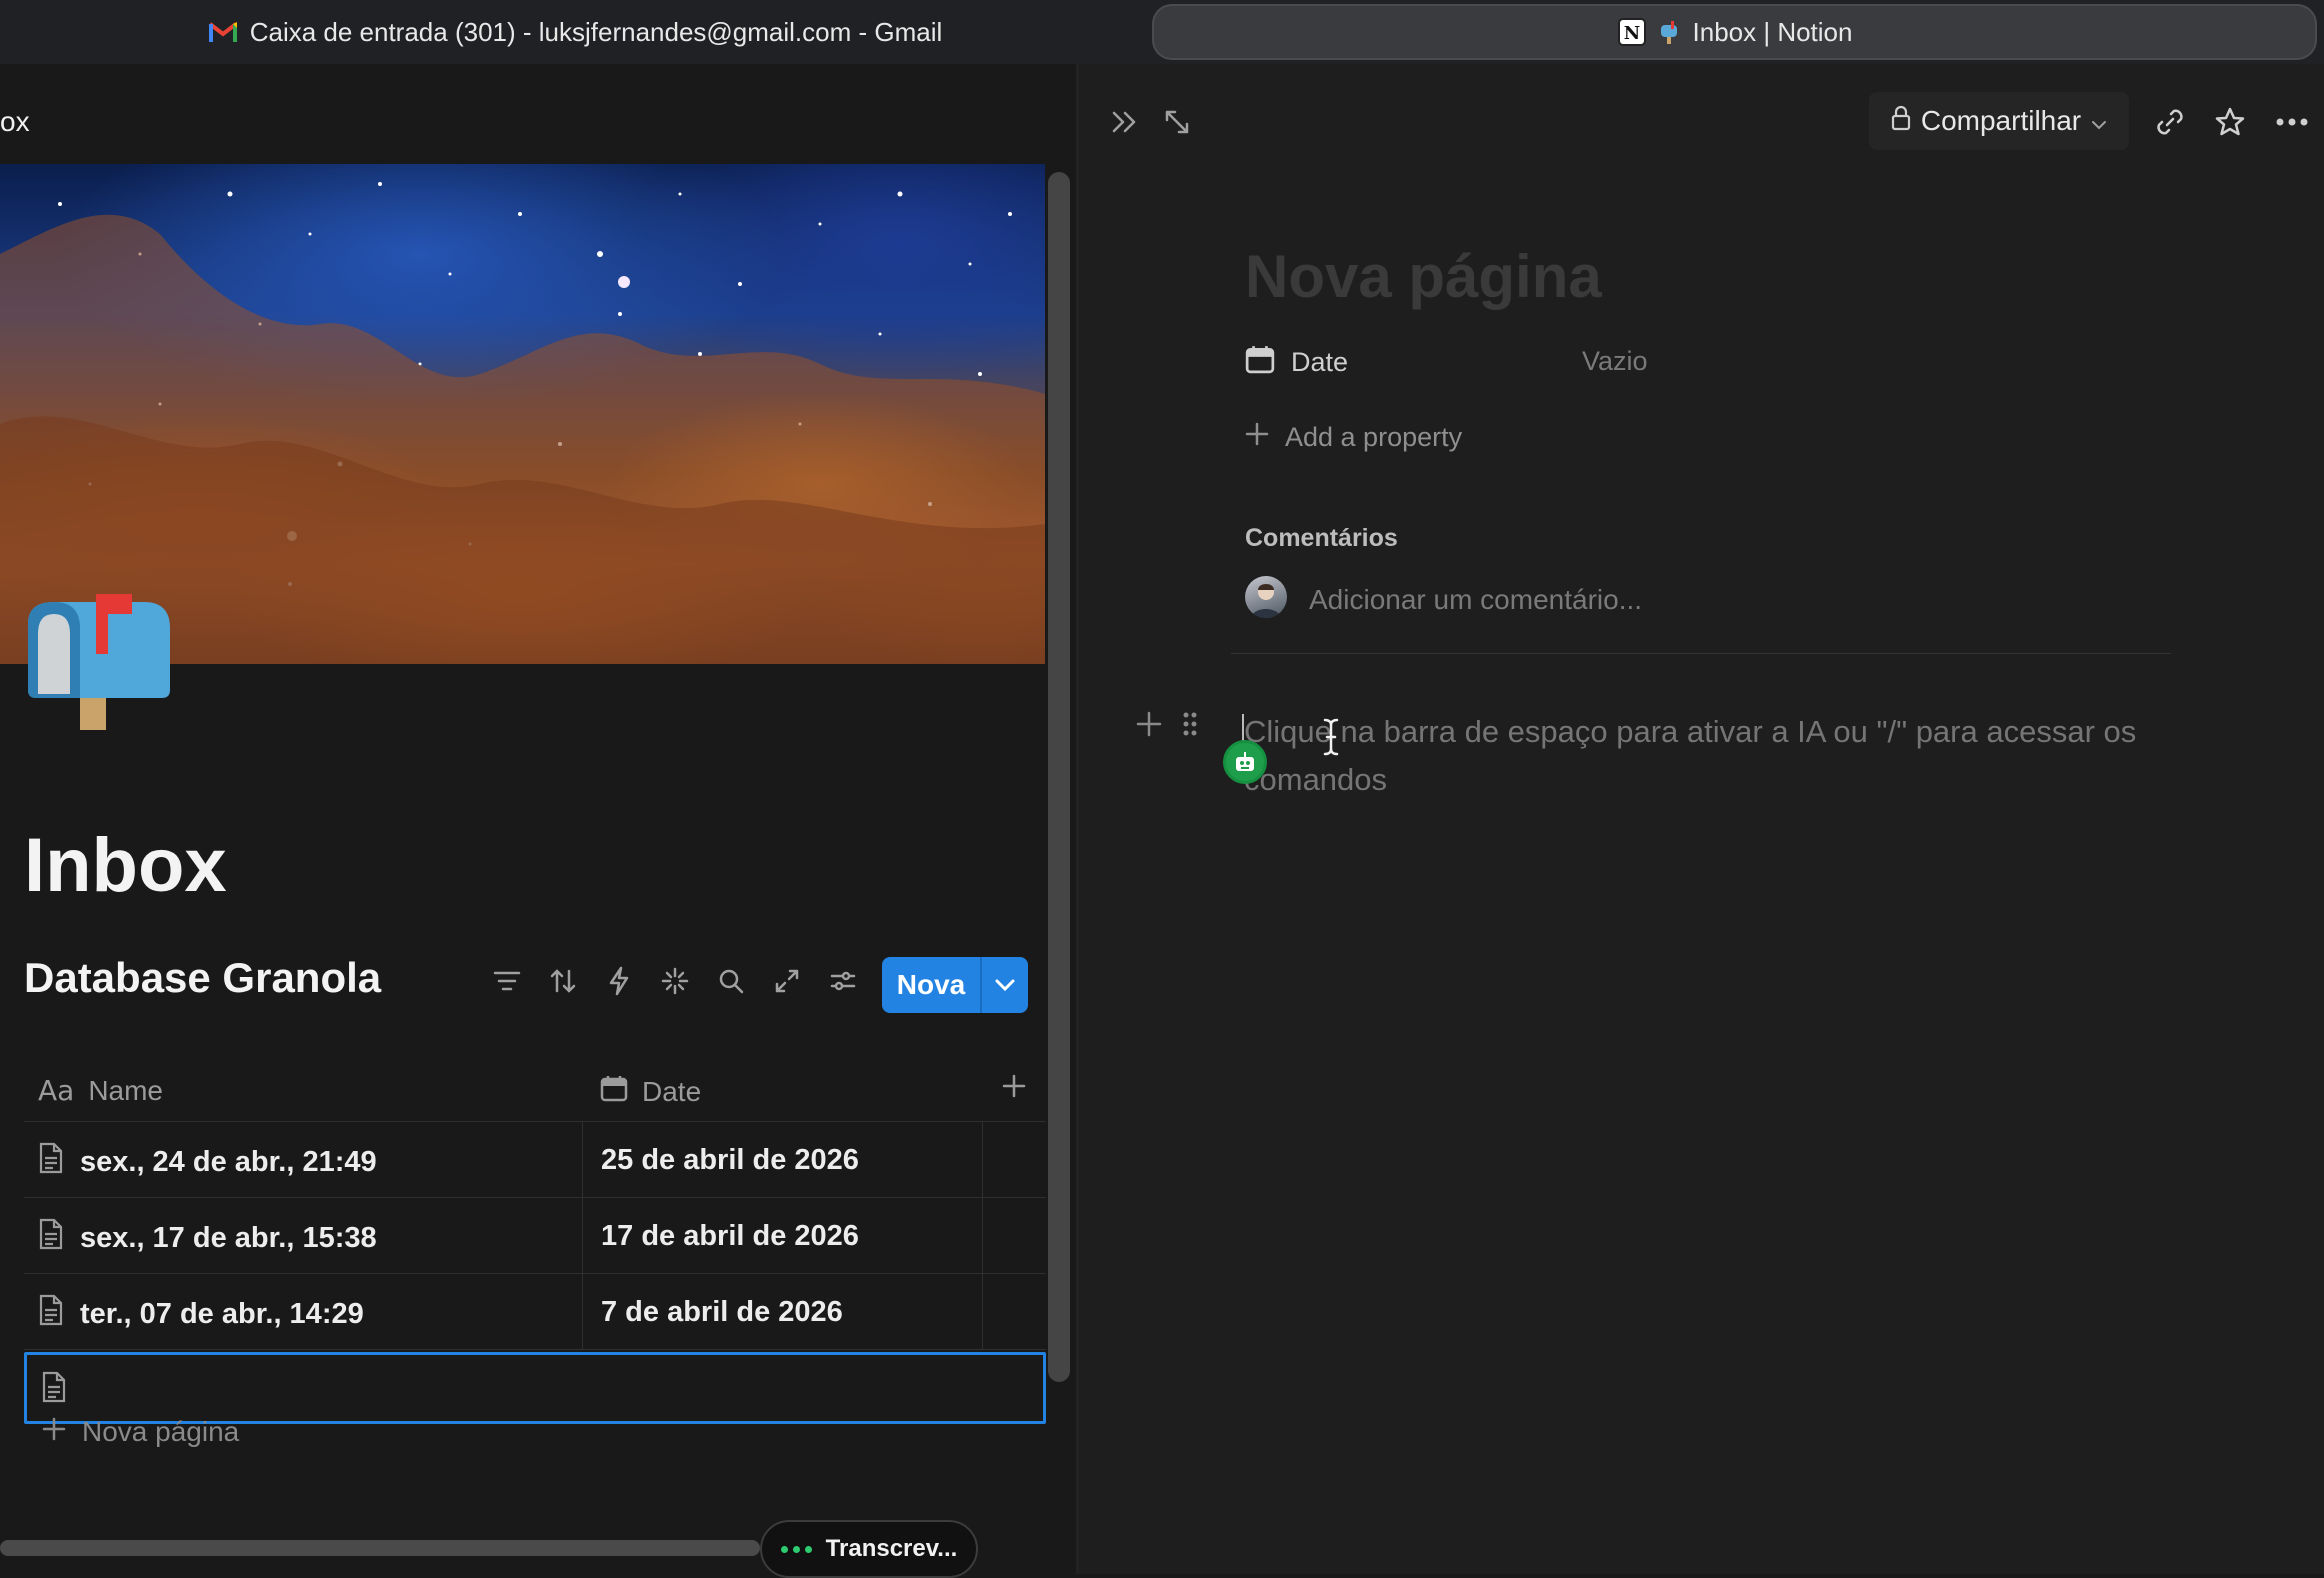 This screenshot has height=1578, width=2324. I want to click on text-cursor-icon, so click(1331, 739).